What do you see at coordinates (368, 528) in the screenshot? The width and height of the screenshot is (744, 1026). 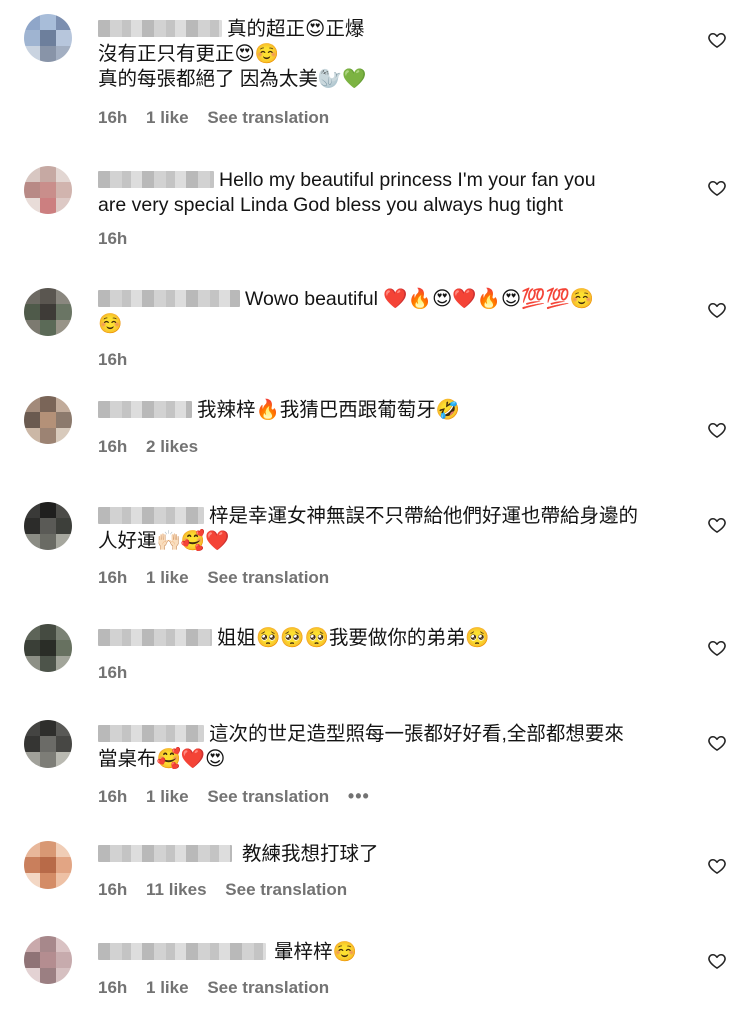 I see `comment-text: 梓是幸運女神無誤不只帶給他們好運也帶給身邊的 人好運🙌🏻🥰❤️` at bounding box center [368, 528].